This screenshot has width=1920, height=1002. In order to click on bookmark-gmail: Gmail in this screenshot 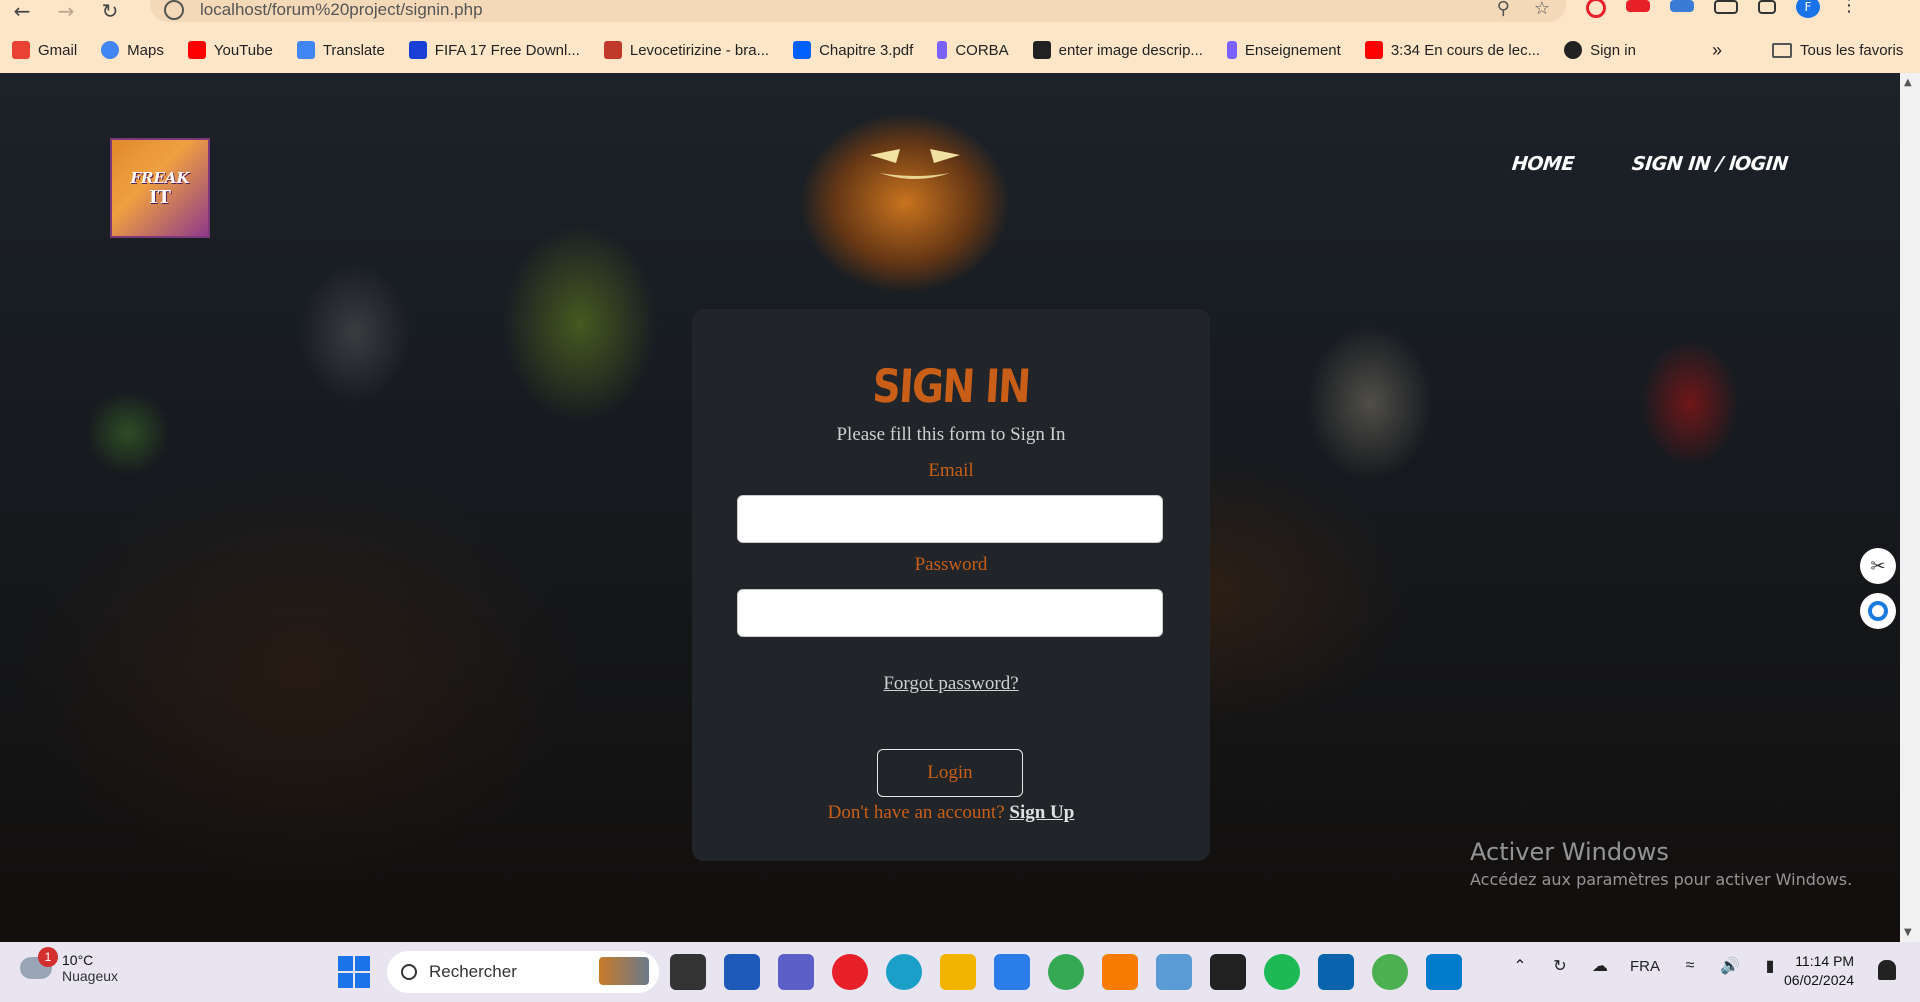, I will do `click(44, 50)`.